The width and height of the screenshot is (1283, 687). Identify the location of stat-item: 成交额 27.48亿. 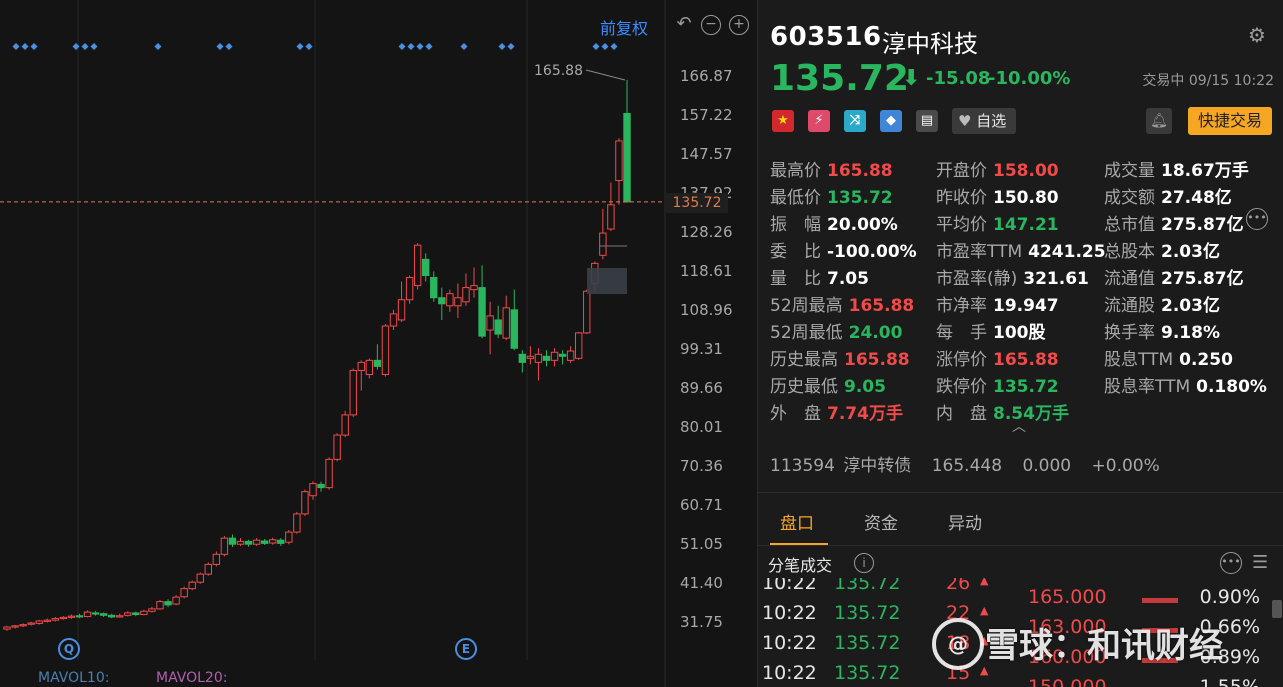
(1168, 195).